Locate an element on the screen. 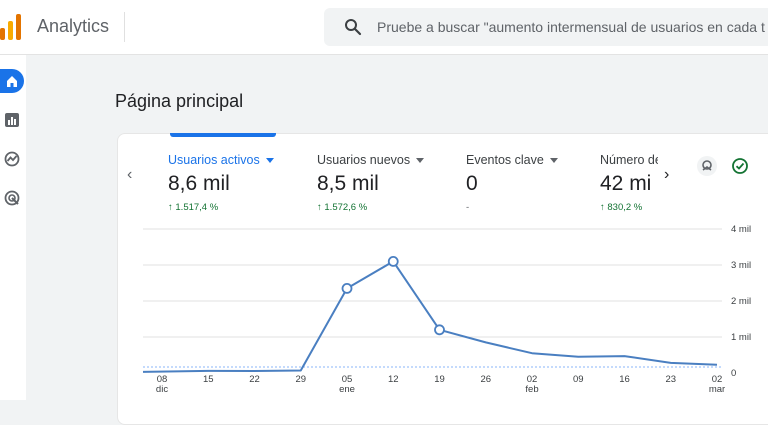  x-tick-label: 19 is located at coordinates (439, 379).